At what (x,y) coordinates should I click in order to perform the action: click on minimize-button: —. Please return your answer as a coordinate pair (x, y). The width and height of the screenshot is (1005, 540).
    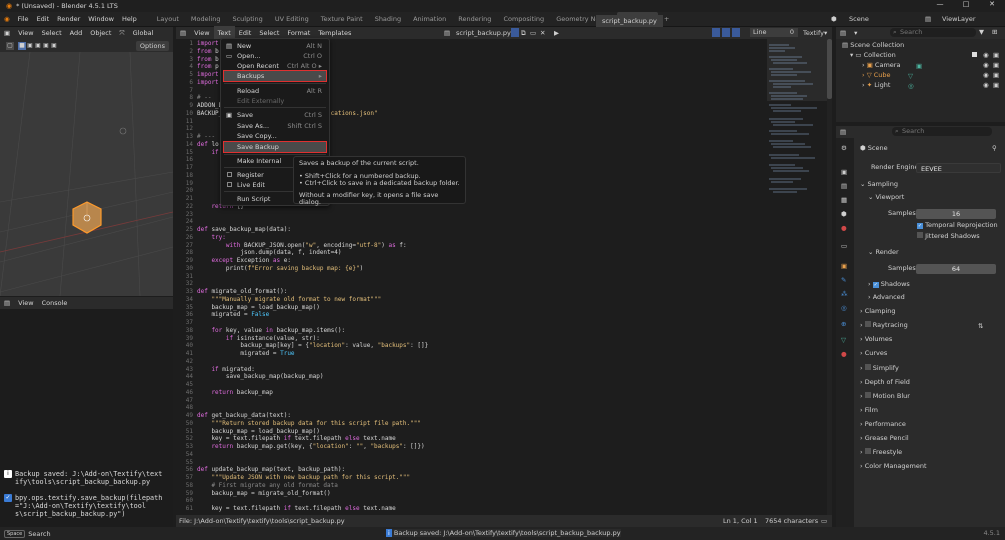
    Looking at the image, I should click on (940, 6).